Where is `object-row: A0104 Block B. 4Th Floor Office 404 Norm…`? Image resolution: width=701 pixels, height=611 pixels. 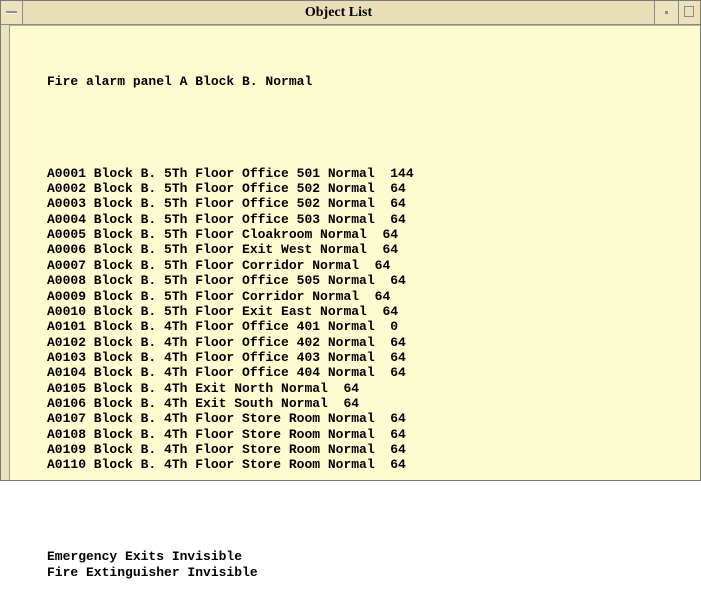
object-row: A0104 Block B. 4Th Floor Office 404 Norm… is located at coordinates (226, 373).